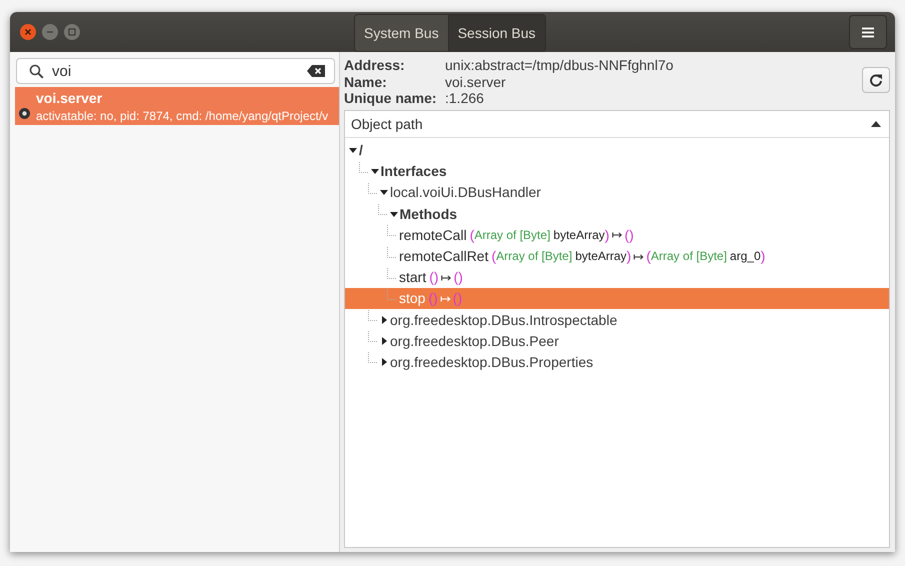 This screenshot has height=566, width=905. I want to click on search-icon, so click(36, 71).